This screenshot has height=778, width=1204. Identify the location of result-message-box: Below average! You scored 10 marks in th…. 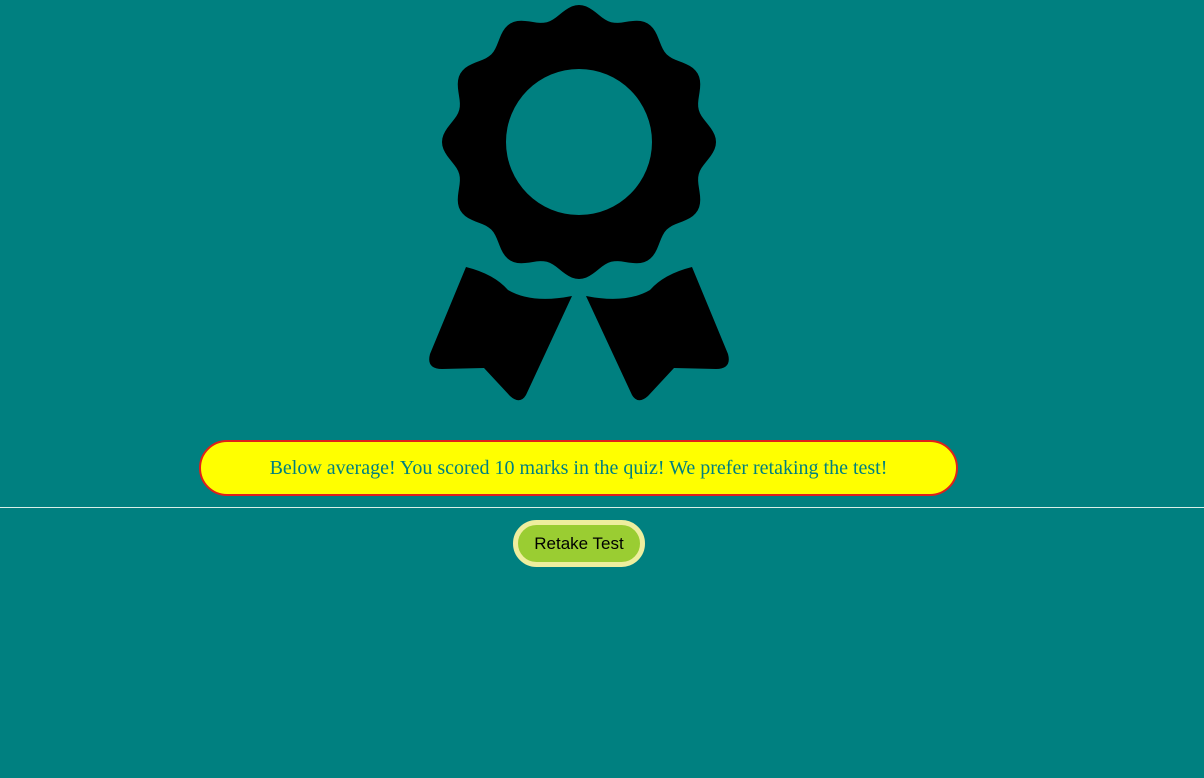
(578, 468).